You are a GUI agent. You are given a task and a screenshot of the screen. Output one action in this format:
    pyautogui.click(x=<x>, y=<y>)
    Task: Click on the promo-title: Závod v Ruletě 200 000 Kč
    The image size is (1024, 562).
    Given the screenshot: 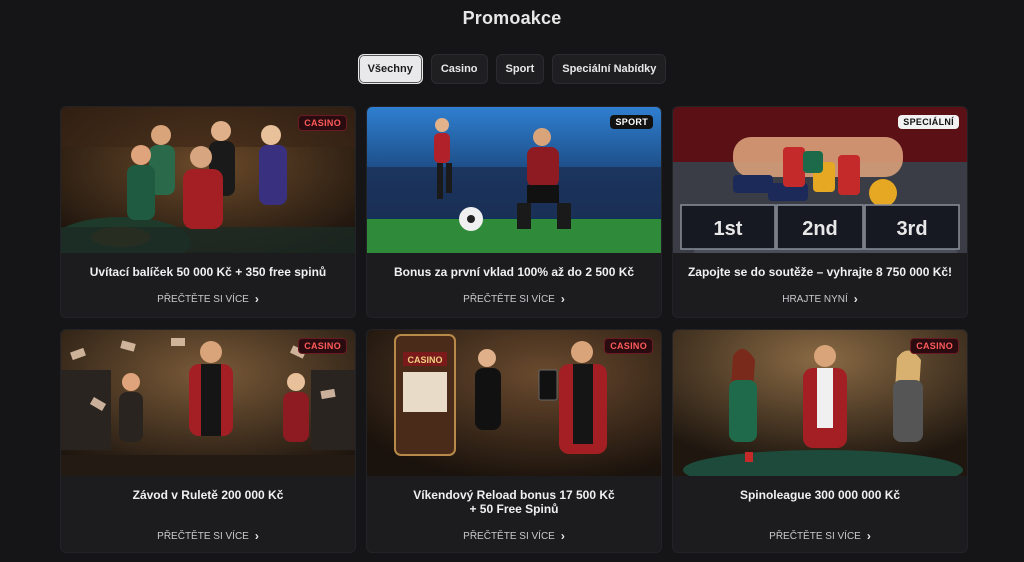 What is the action you would take?
    pyautogui.click(x=208, y=495)
    